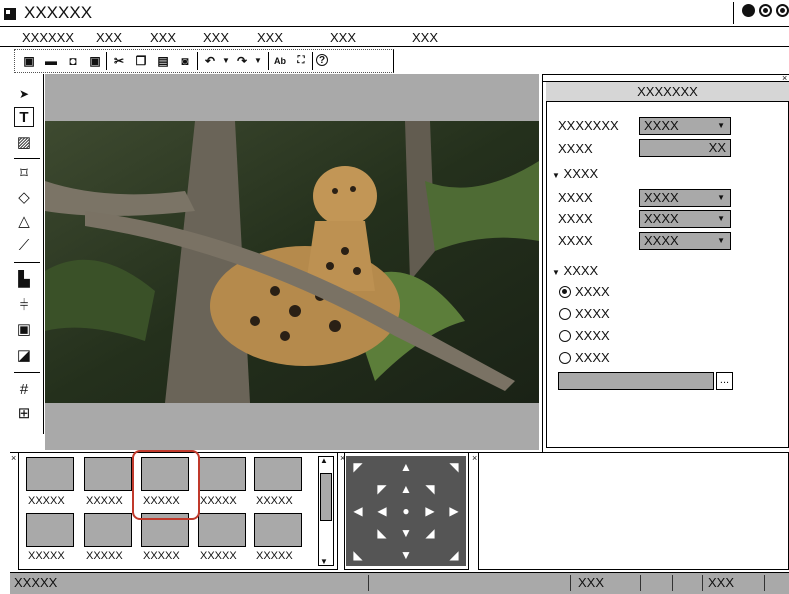 The width and height of the screenshot is (789, 594). Describe the element at coordinates (10, 14) in the screenshot. I see `app-icon` at that location.